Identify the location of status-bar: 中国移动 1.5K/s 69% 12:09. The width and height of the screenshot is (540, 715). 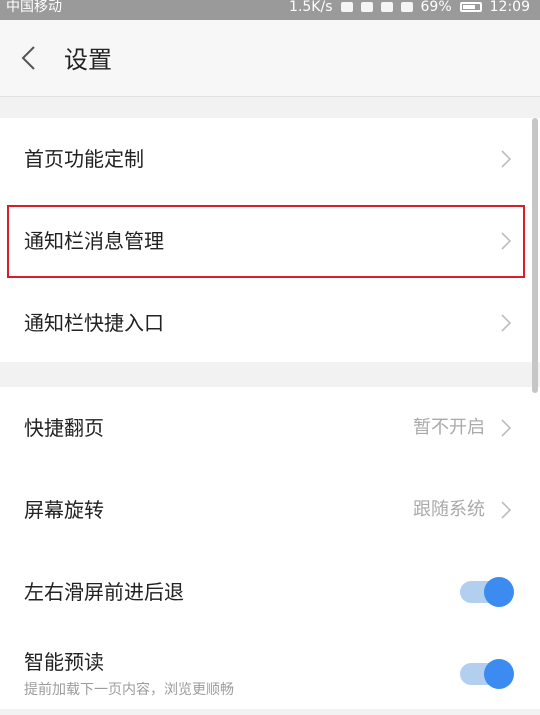
(270, 10).